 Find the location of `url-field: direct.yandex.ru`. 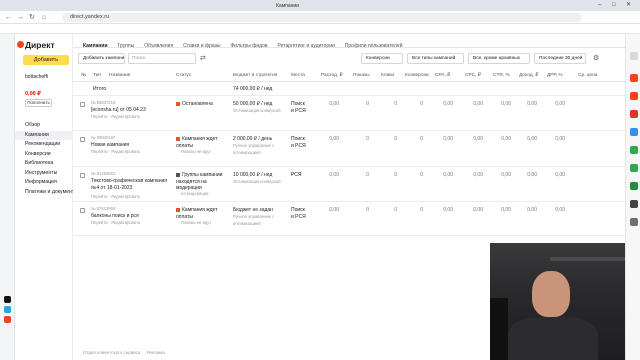

url-field: direct.yandex.ru is located at coordinates (322, 17).